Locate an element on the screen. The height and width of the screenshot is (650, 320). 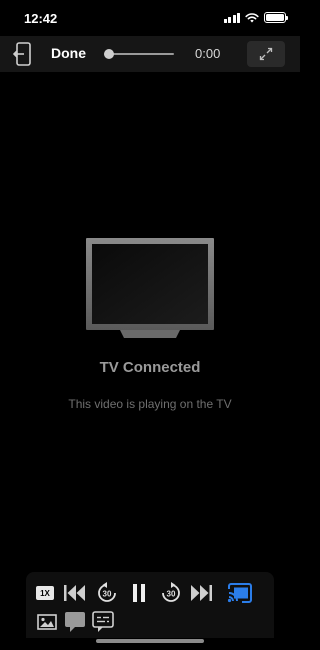
status-bar: 12:42 is located at coordinates (150, 18).